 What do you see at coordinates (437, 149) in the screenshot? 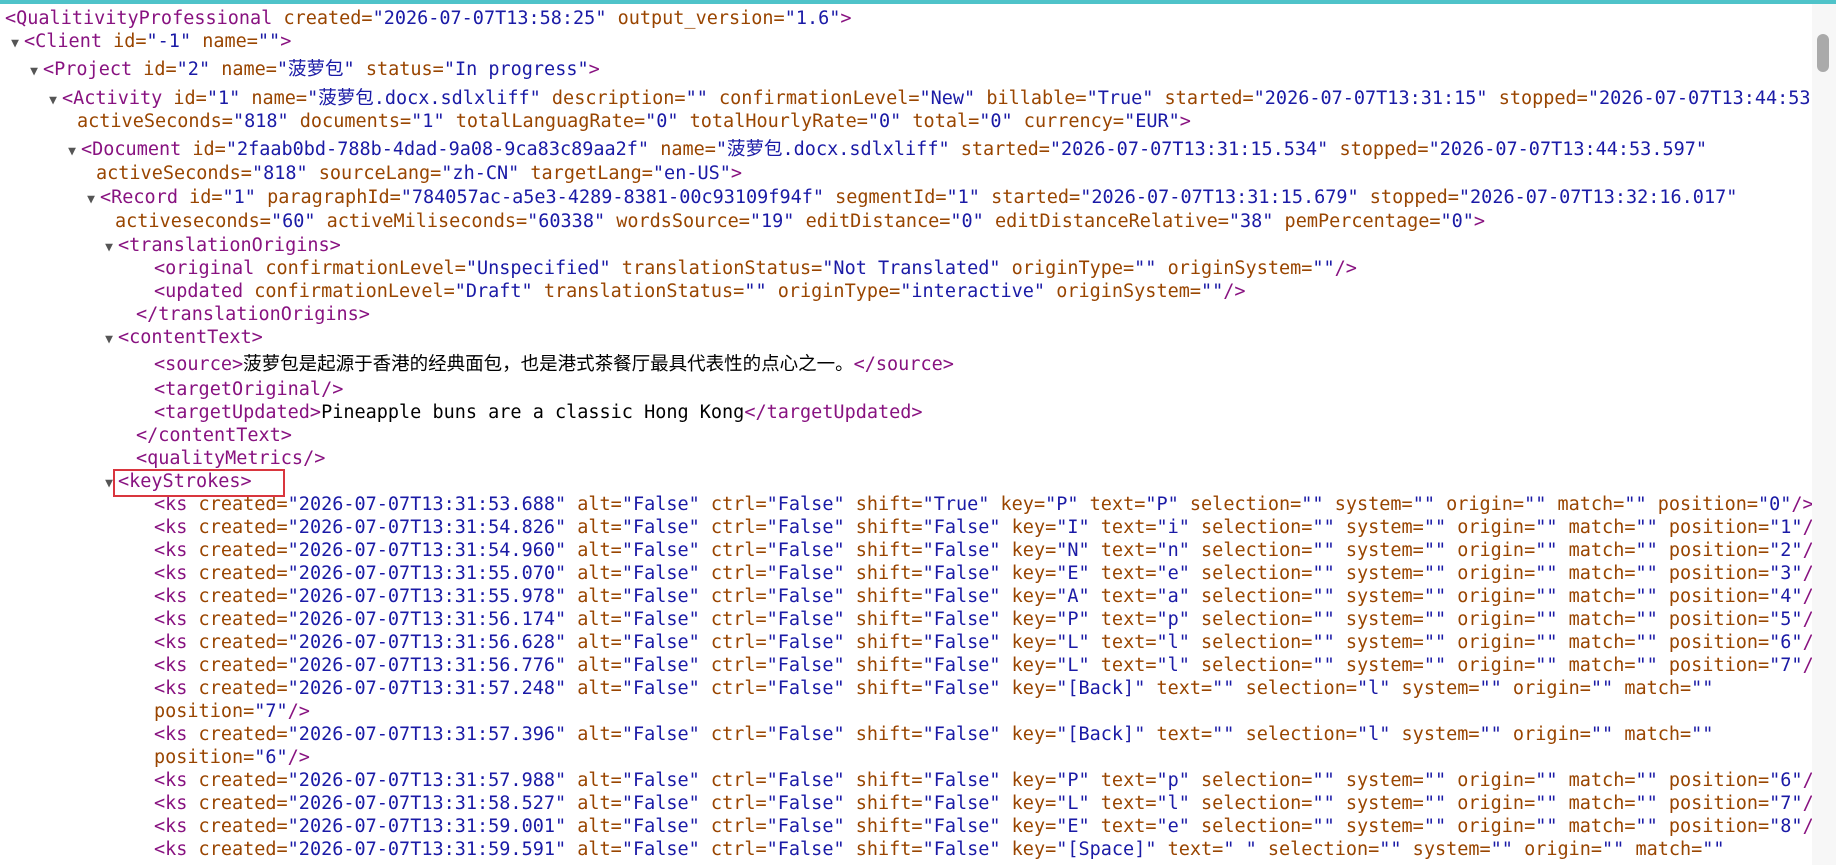
I see `xml-attribute-value: "2faab0bd-788b-4dad-9a08-9ca83c89aa2f"` at bounding box center [437, 149].